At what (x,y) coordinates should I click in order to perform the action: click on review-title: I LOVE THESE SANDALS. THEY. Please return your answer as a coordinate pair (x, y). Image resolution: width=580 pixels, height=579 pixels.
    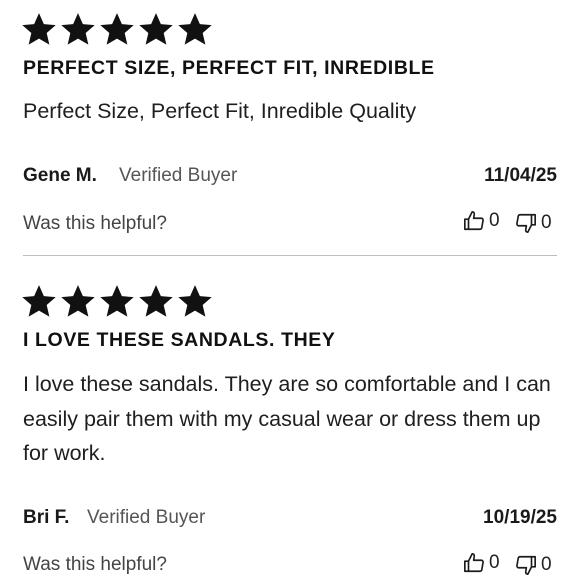
    Looking at the image, I should click on (179, 340).